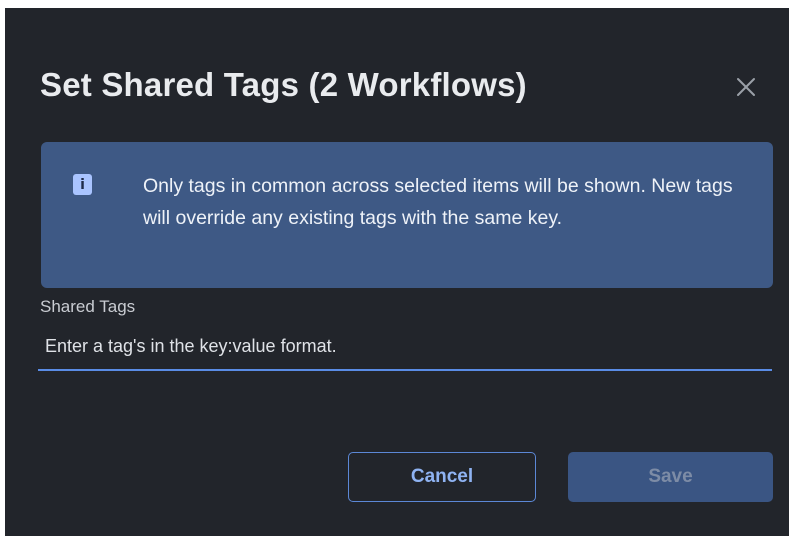 The image size is (797, 545). I want to click on dialog-title: Set Shared Tags (2 Workflows), so click(283, 84).